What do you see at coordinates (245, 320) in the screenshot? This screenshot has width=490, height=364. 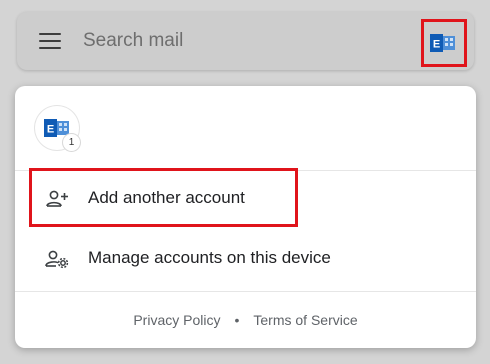 I see `footer-links: Privacy Policy • Terms of Service` at bounding box center [245, 320].